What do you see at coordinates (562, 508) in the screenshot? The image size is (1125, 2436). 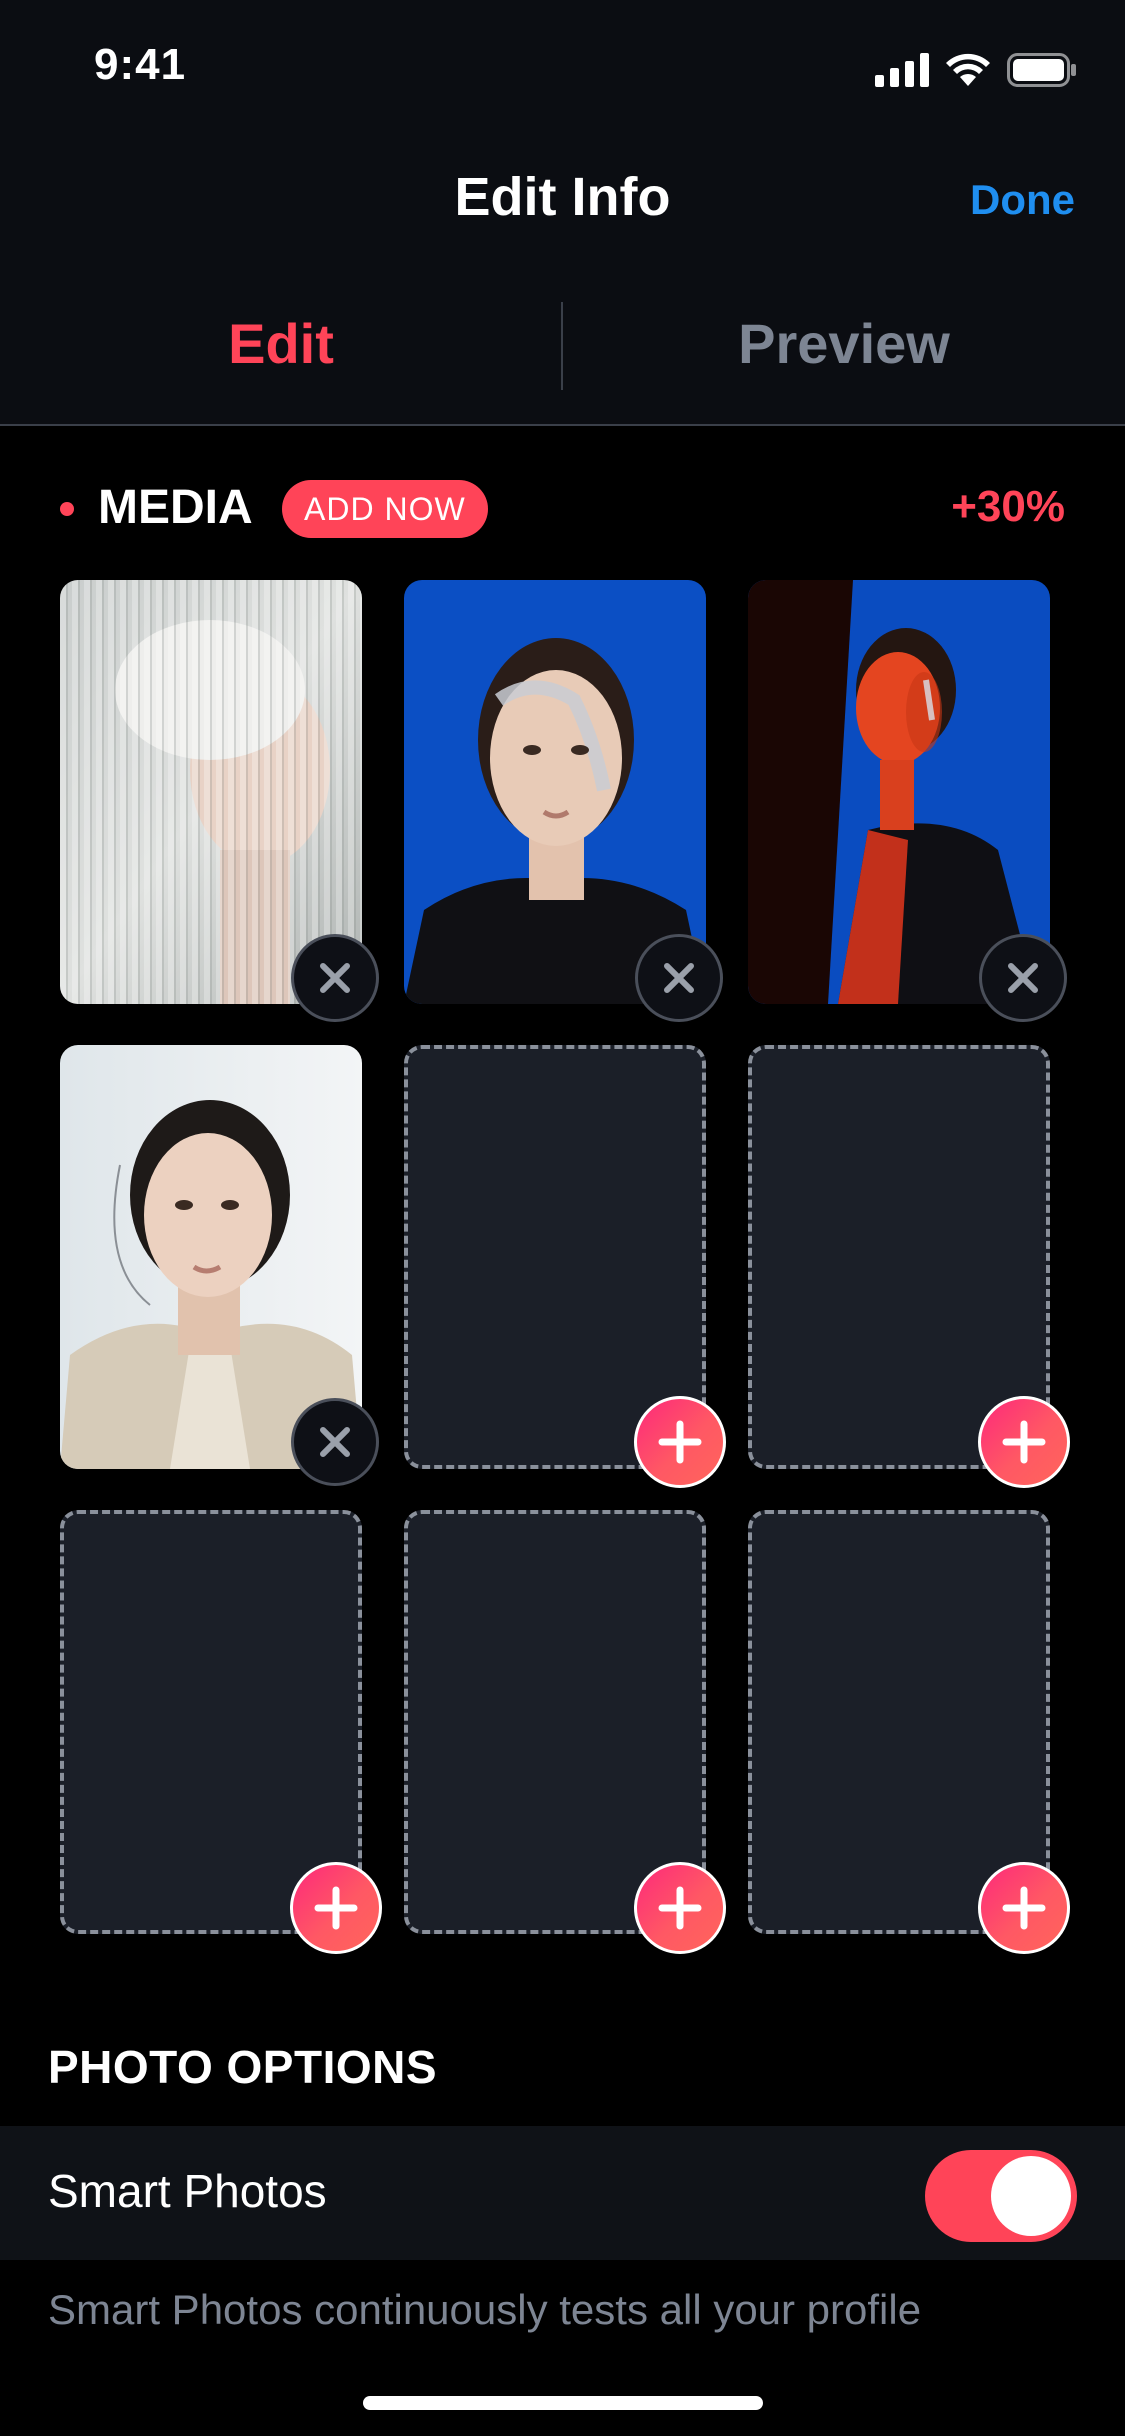 I see `media-header: MEDIA ADD NOW +30%` at bounding box center [562, 508].